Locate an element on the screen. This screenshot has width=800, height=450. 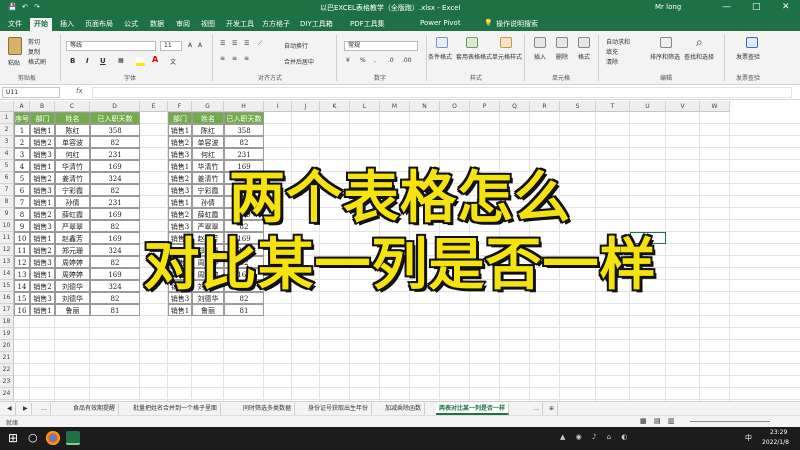
page-break-view-icon: ▥ is located at coordinates (671, 421).